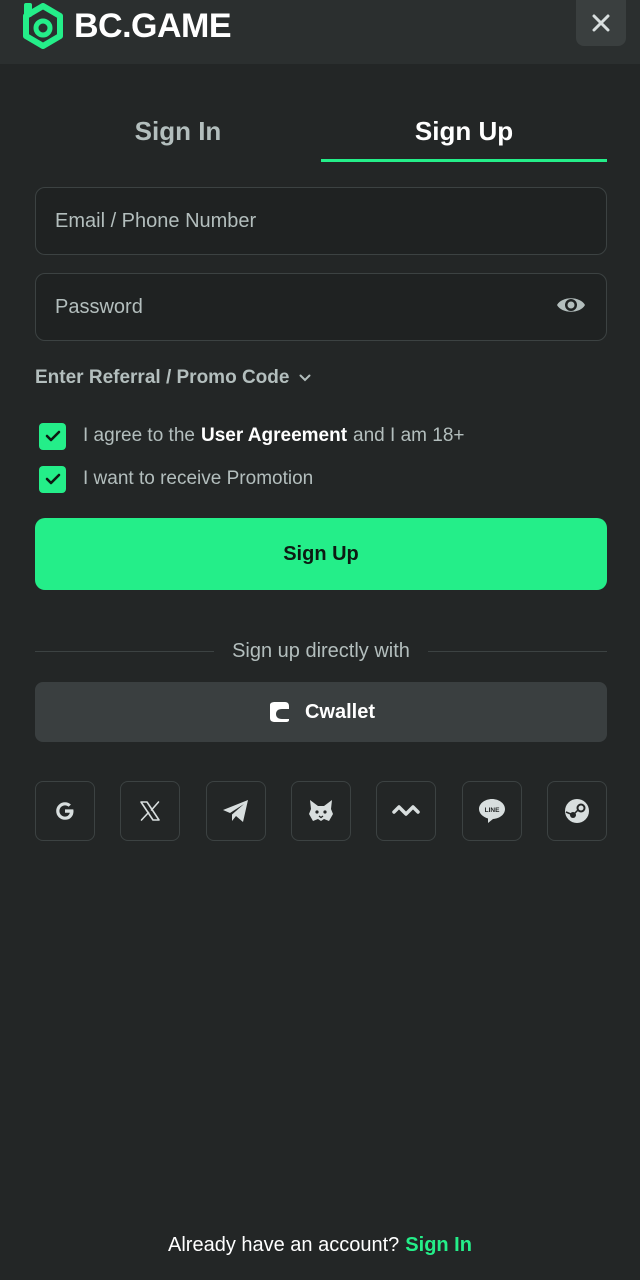 Image resolution: width=640 pixels, height=1280 pixels. What do you see at coordinates (139, 435) in the screenshot?
I see `agree-prefix: I agree to the` at bounding box center [139, 435].